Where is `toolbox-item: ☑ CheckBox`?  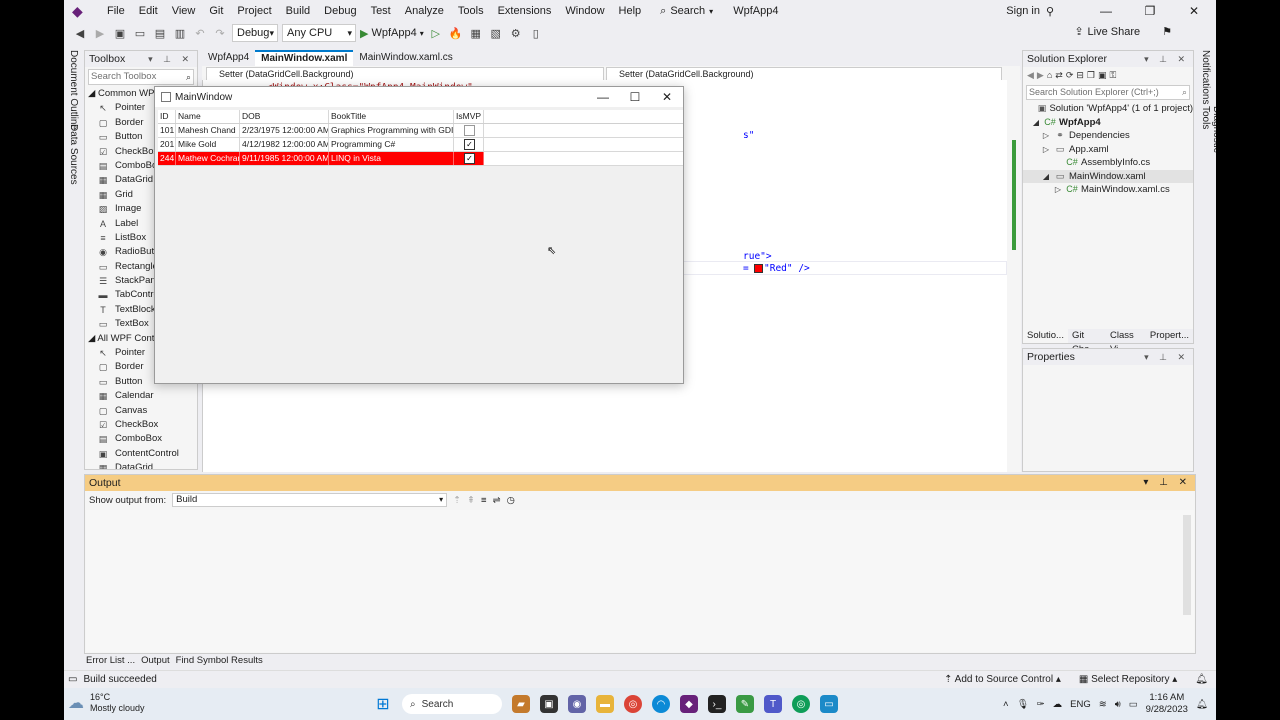 toolbox-item: ☑ CheckBox is located at coordinates (141, 425).